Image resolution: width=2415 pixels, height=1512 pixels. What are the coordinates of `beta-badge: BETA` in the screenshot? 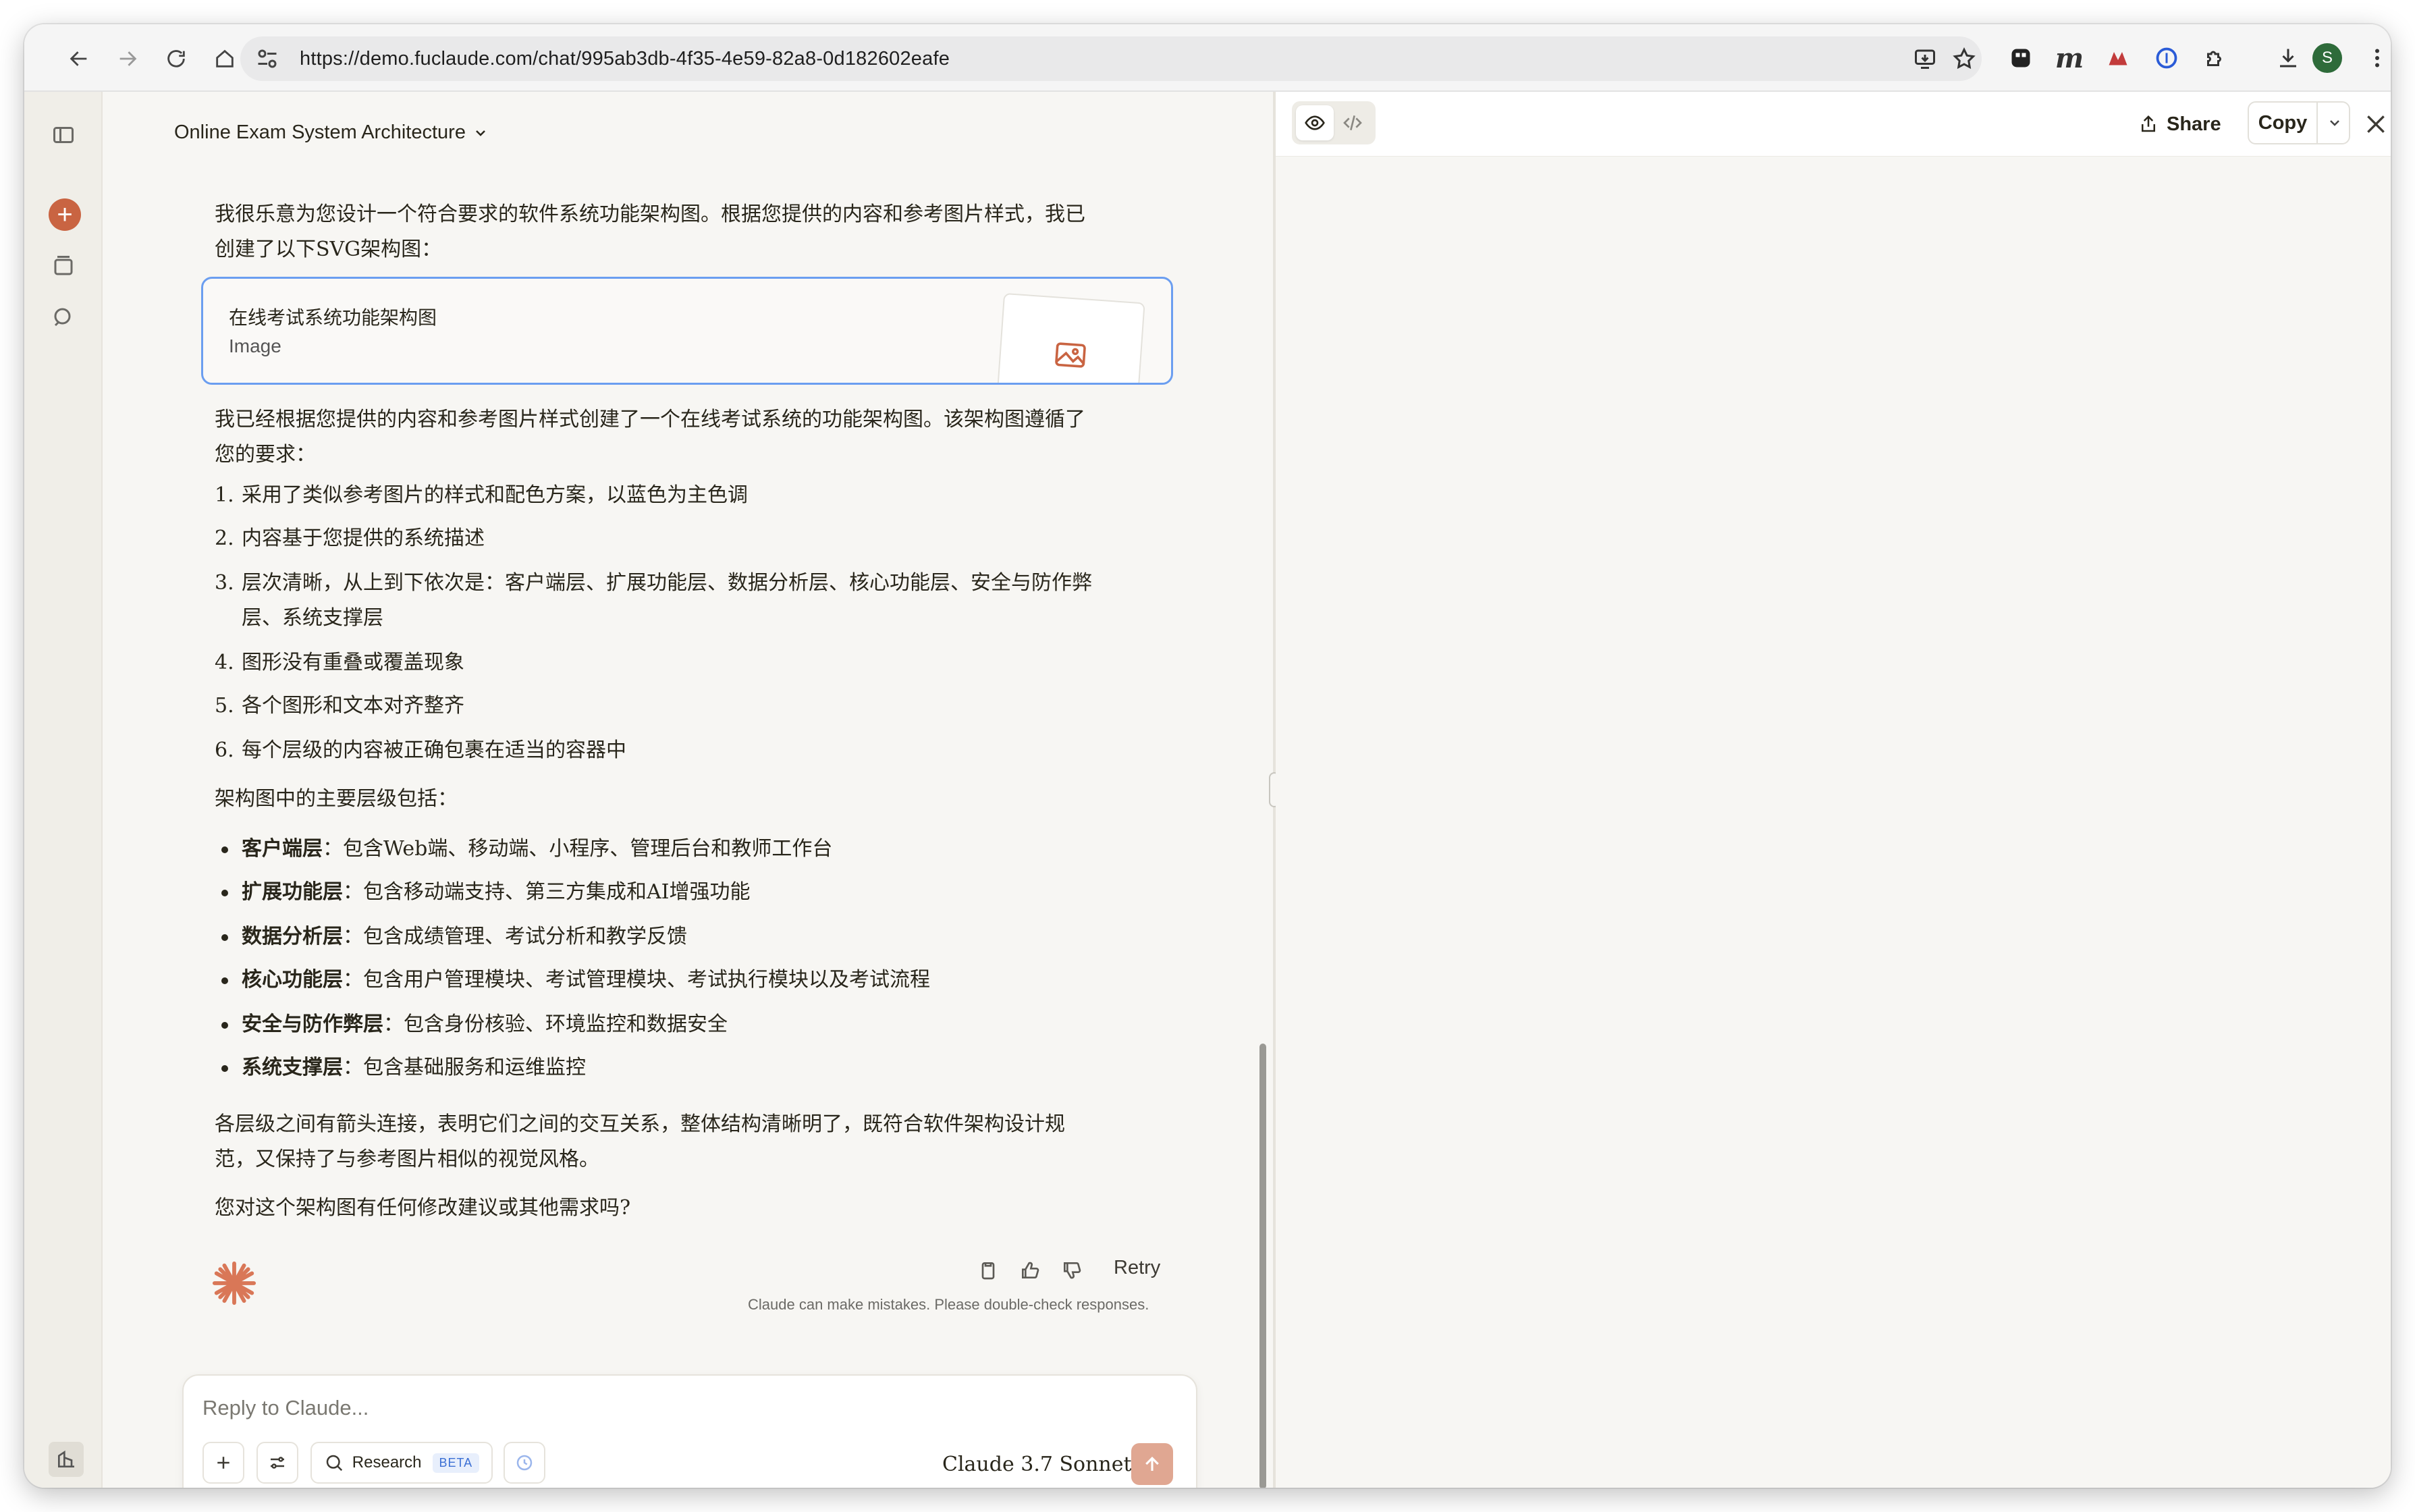 It's located at (456, 1463).